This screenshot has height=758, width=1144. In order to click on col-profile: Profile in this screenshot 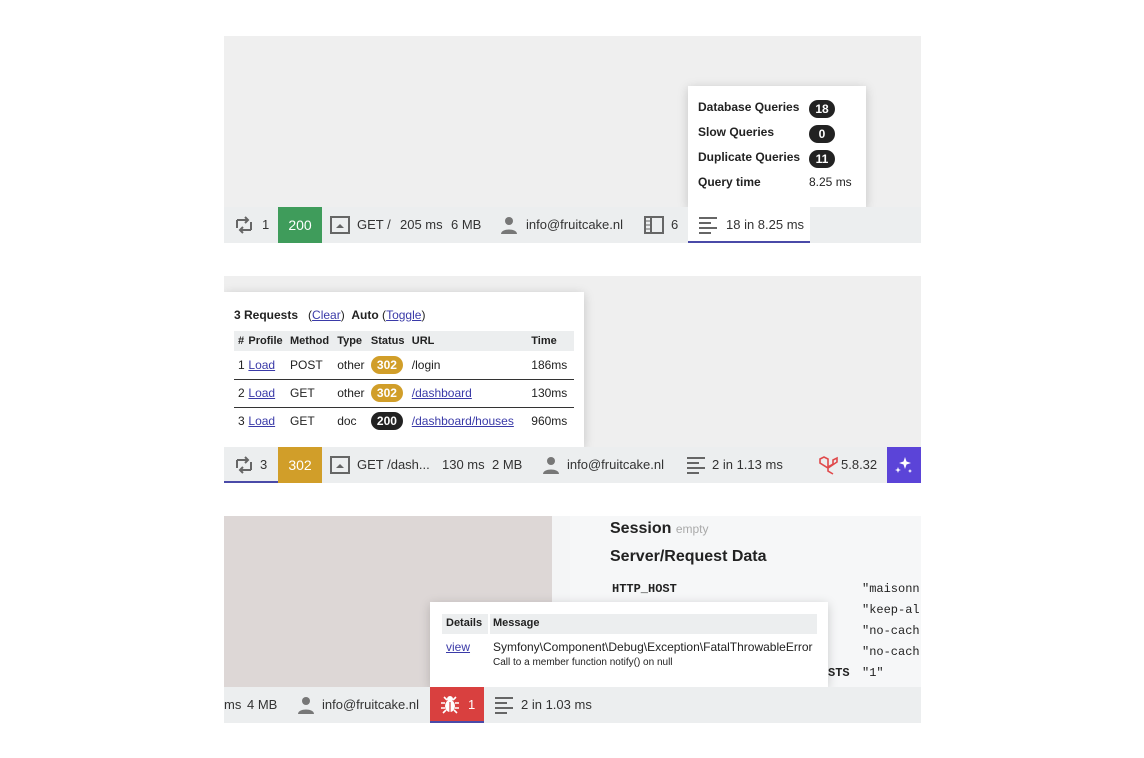, I will do `click(265, 341)`.